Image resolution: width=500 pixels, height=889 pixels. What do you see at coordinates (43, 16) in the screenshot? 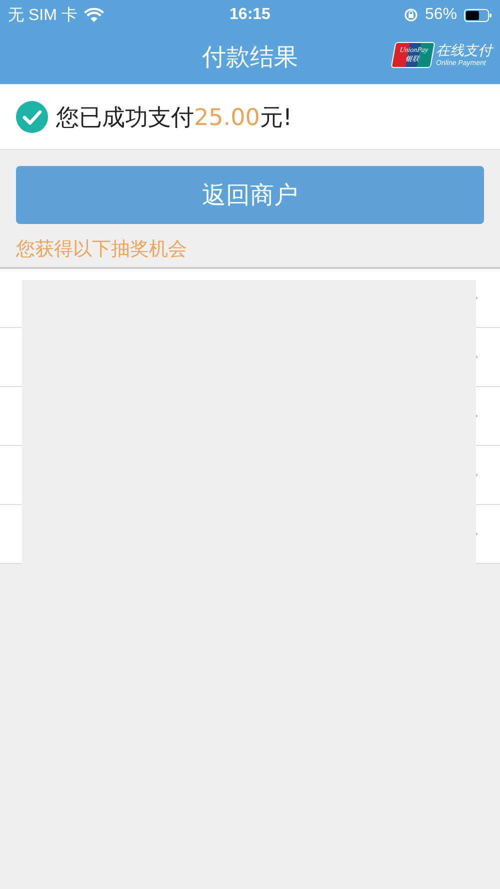
I see `carrier-text: 无 SIM 卡` at bounding box center [43, 16].